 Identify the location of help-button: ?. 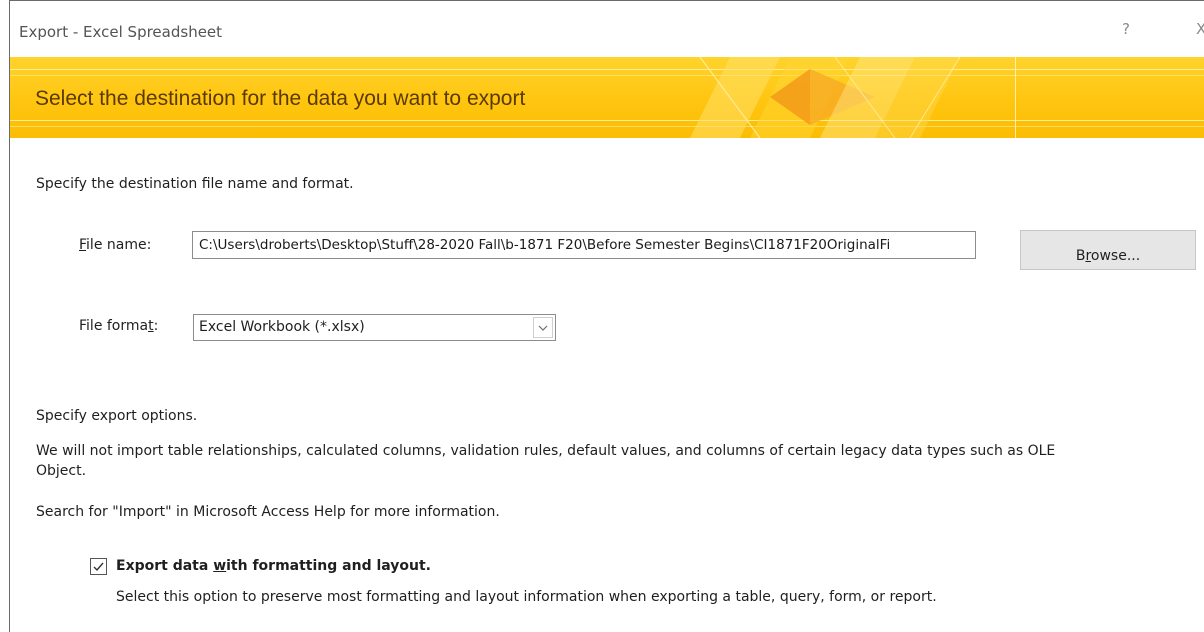
(1126, 29).